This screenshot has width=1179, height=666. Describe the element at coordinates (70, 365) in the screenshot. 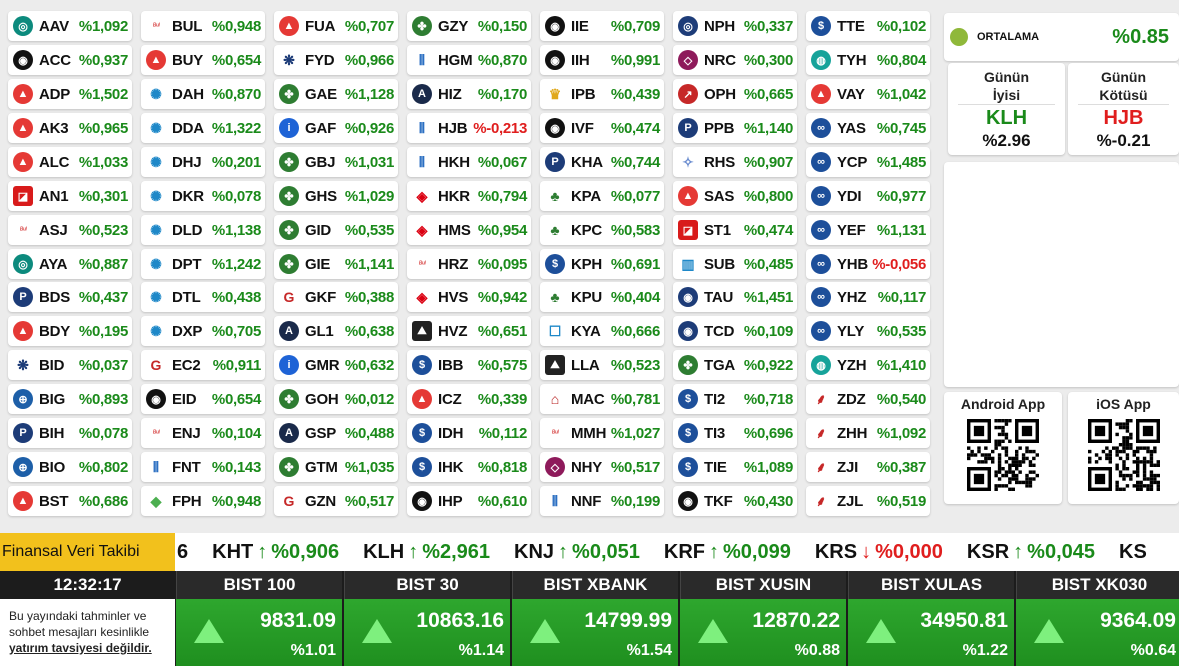

I see `fund-tile: ❋ BID %0,037` at that location.